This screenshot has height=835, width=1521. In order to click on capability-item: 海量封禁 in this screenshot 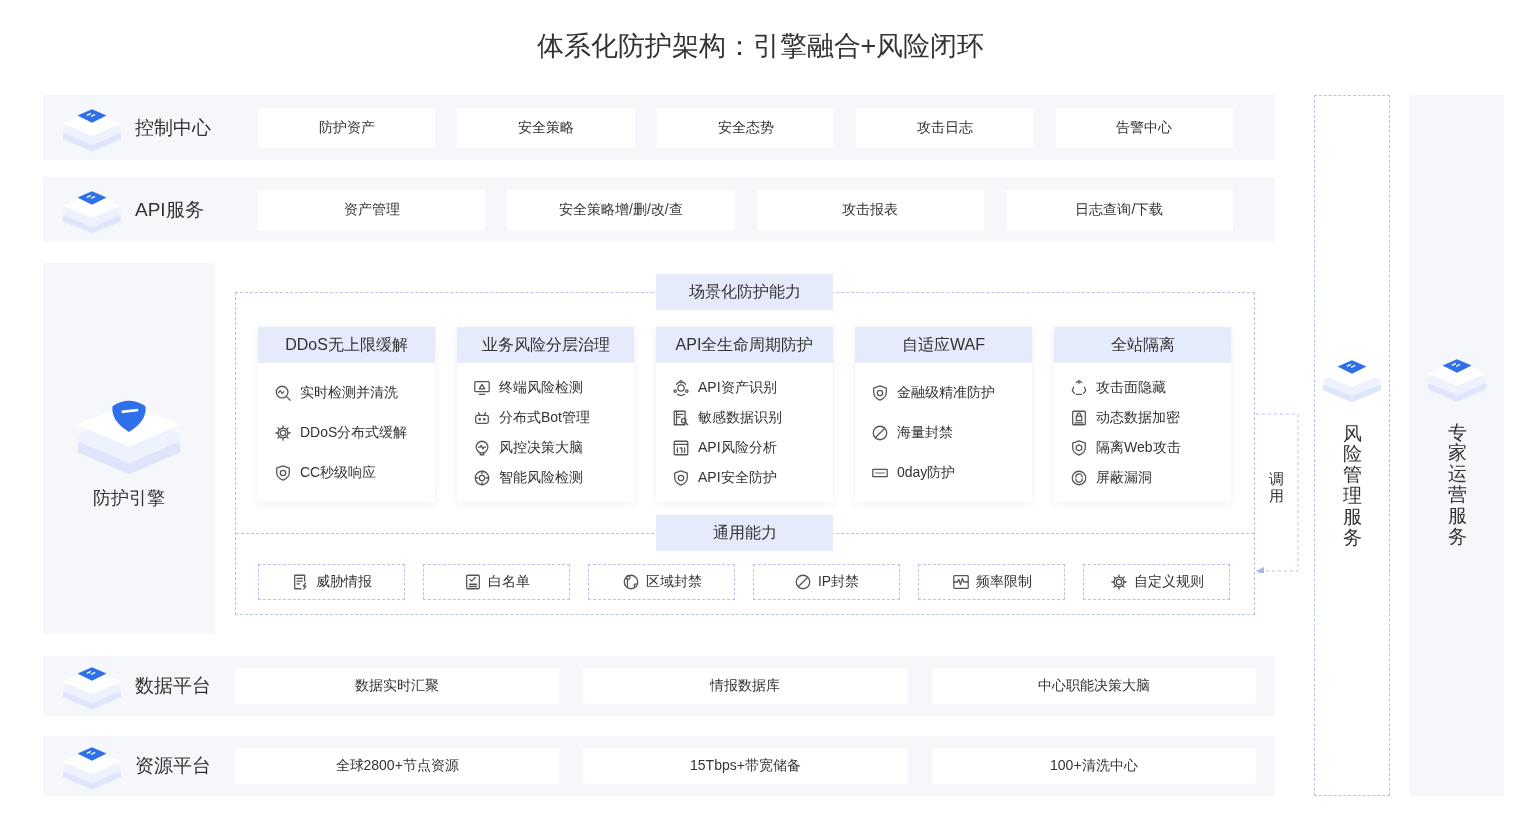, I will do `click(925, 432)`.